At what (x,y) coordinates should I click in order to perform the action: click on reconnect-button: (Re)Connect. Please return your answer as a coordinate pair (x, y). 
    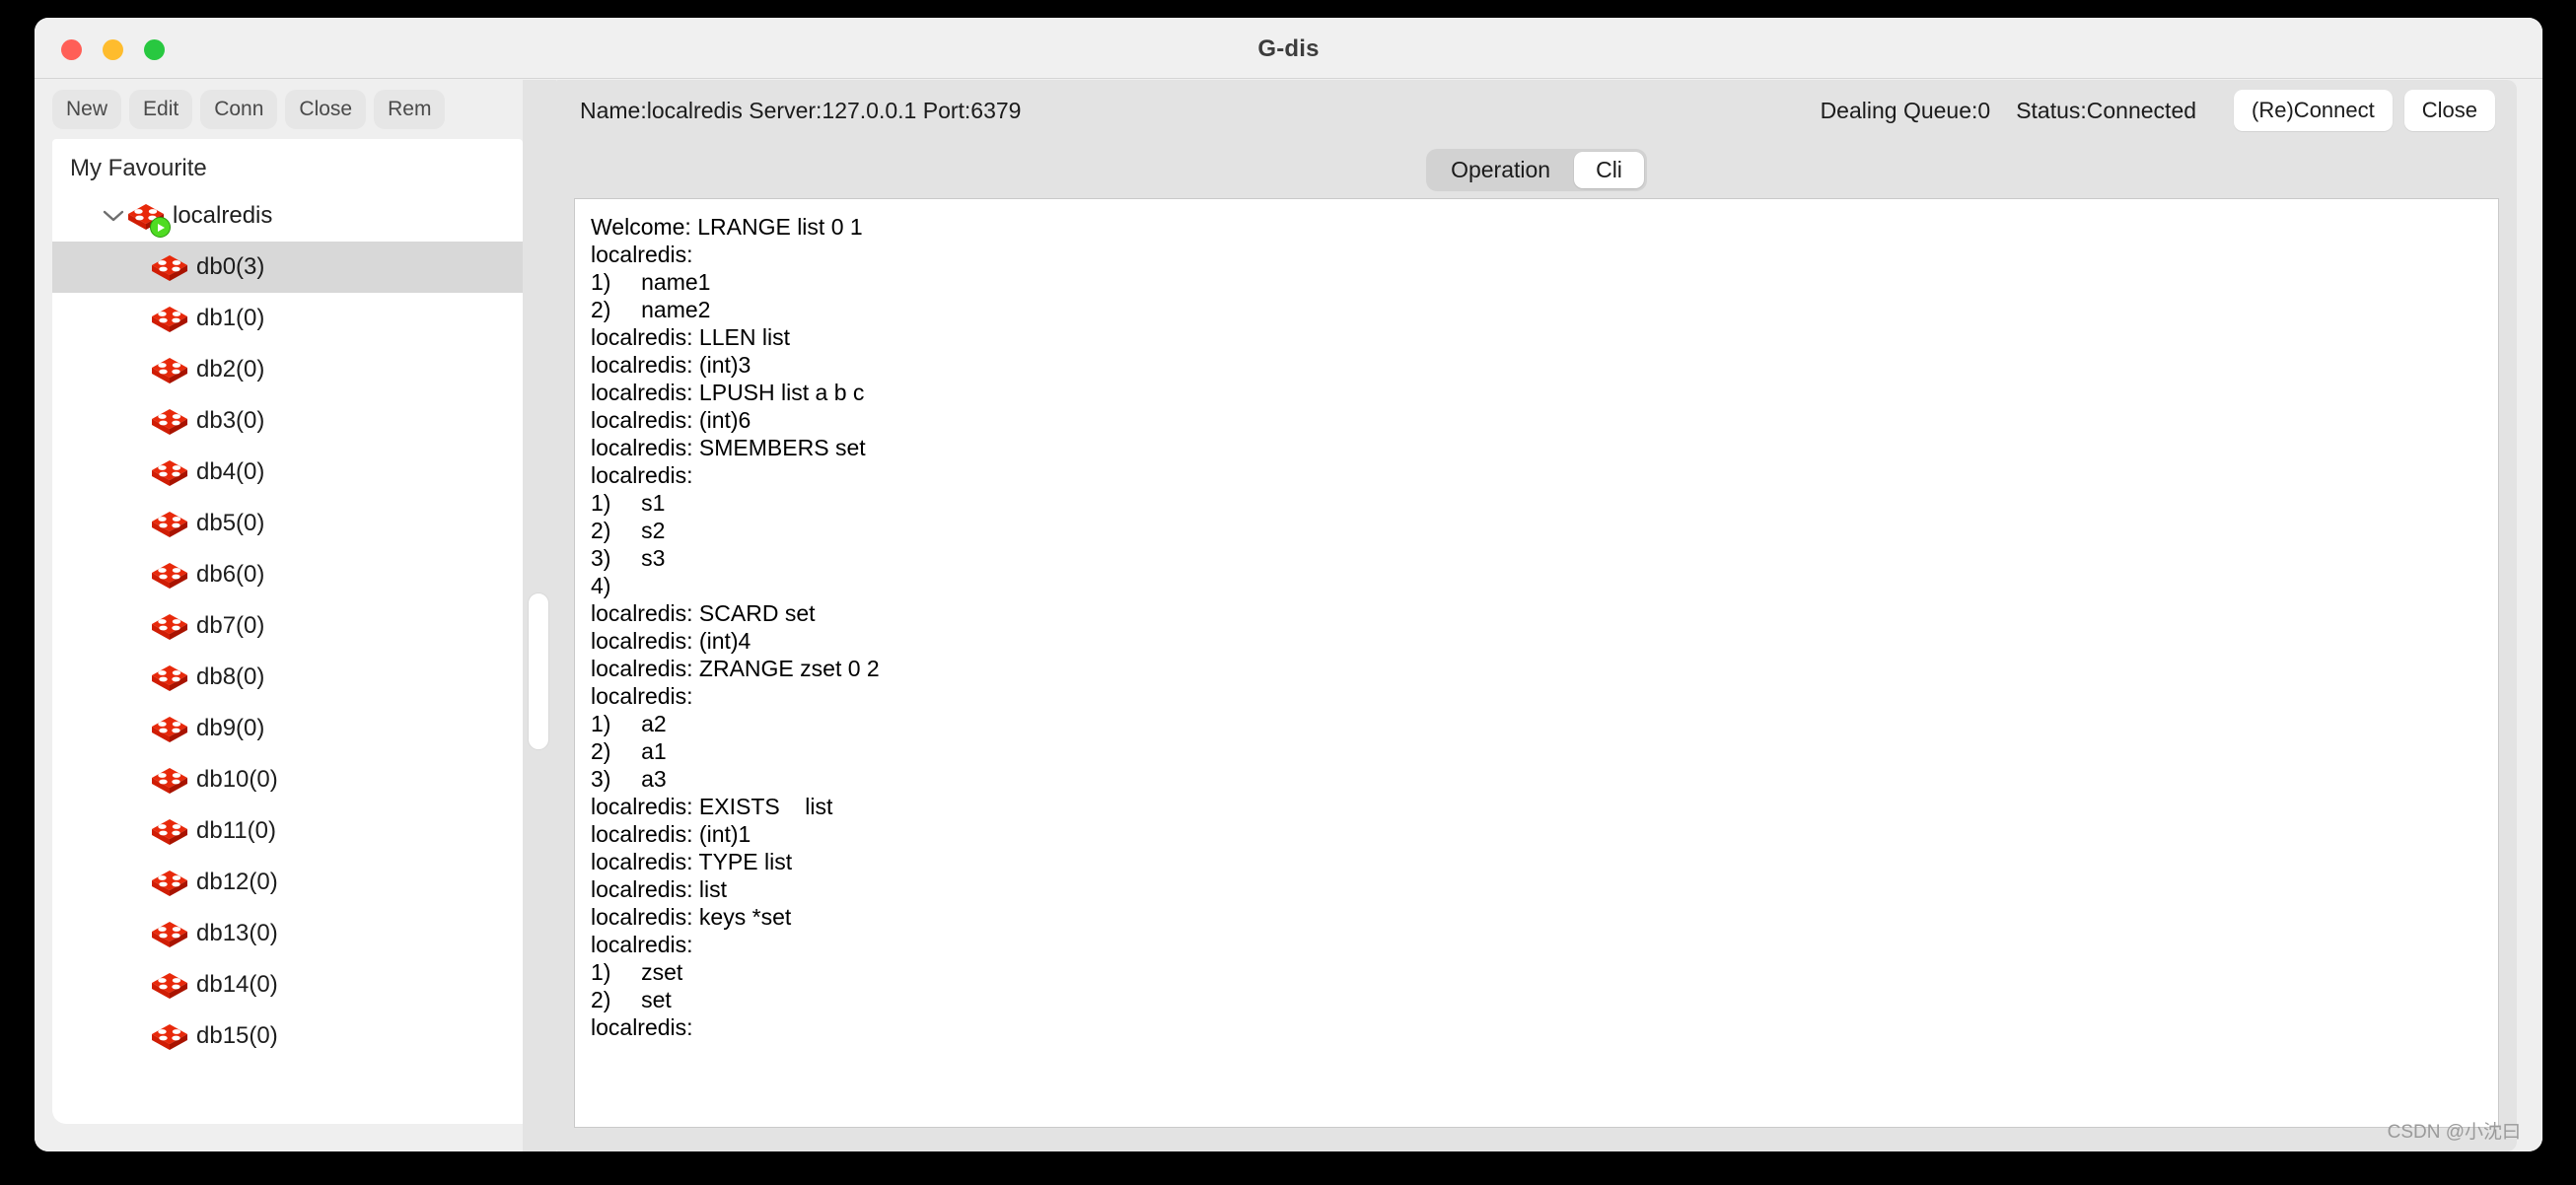
    Looking at the image, I should click on (2313, 110).